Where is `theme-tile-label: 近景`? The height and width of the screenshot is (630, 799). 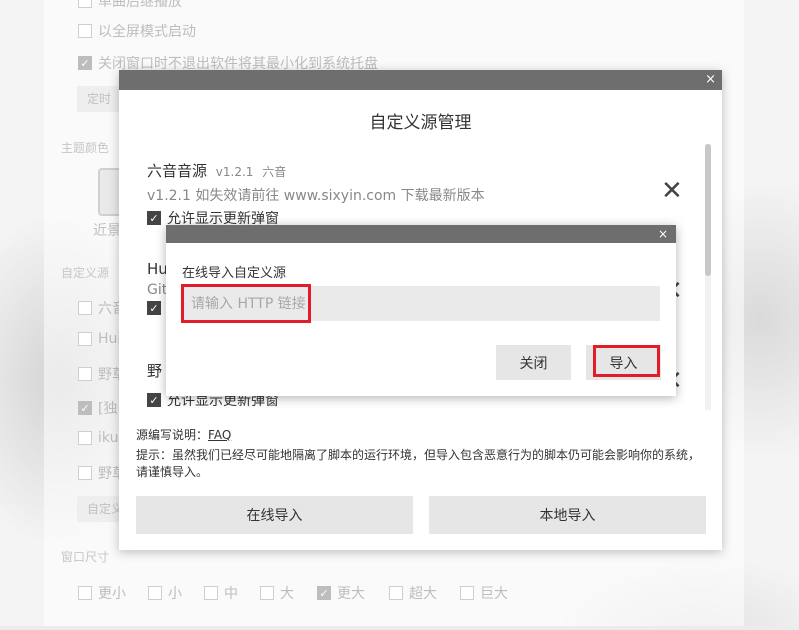 theme-tile-label: 近景 is located at coordinates (107, 231).